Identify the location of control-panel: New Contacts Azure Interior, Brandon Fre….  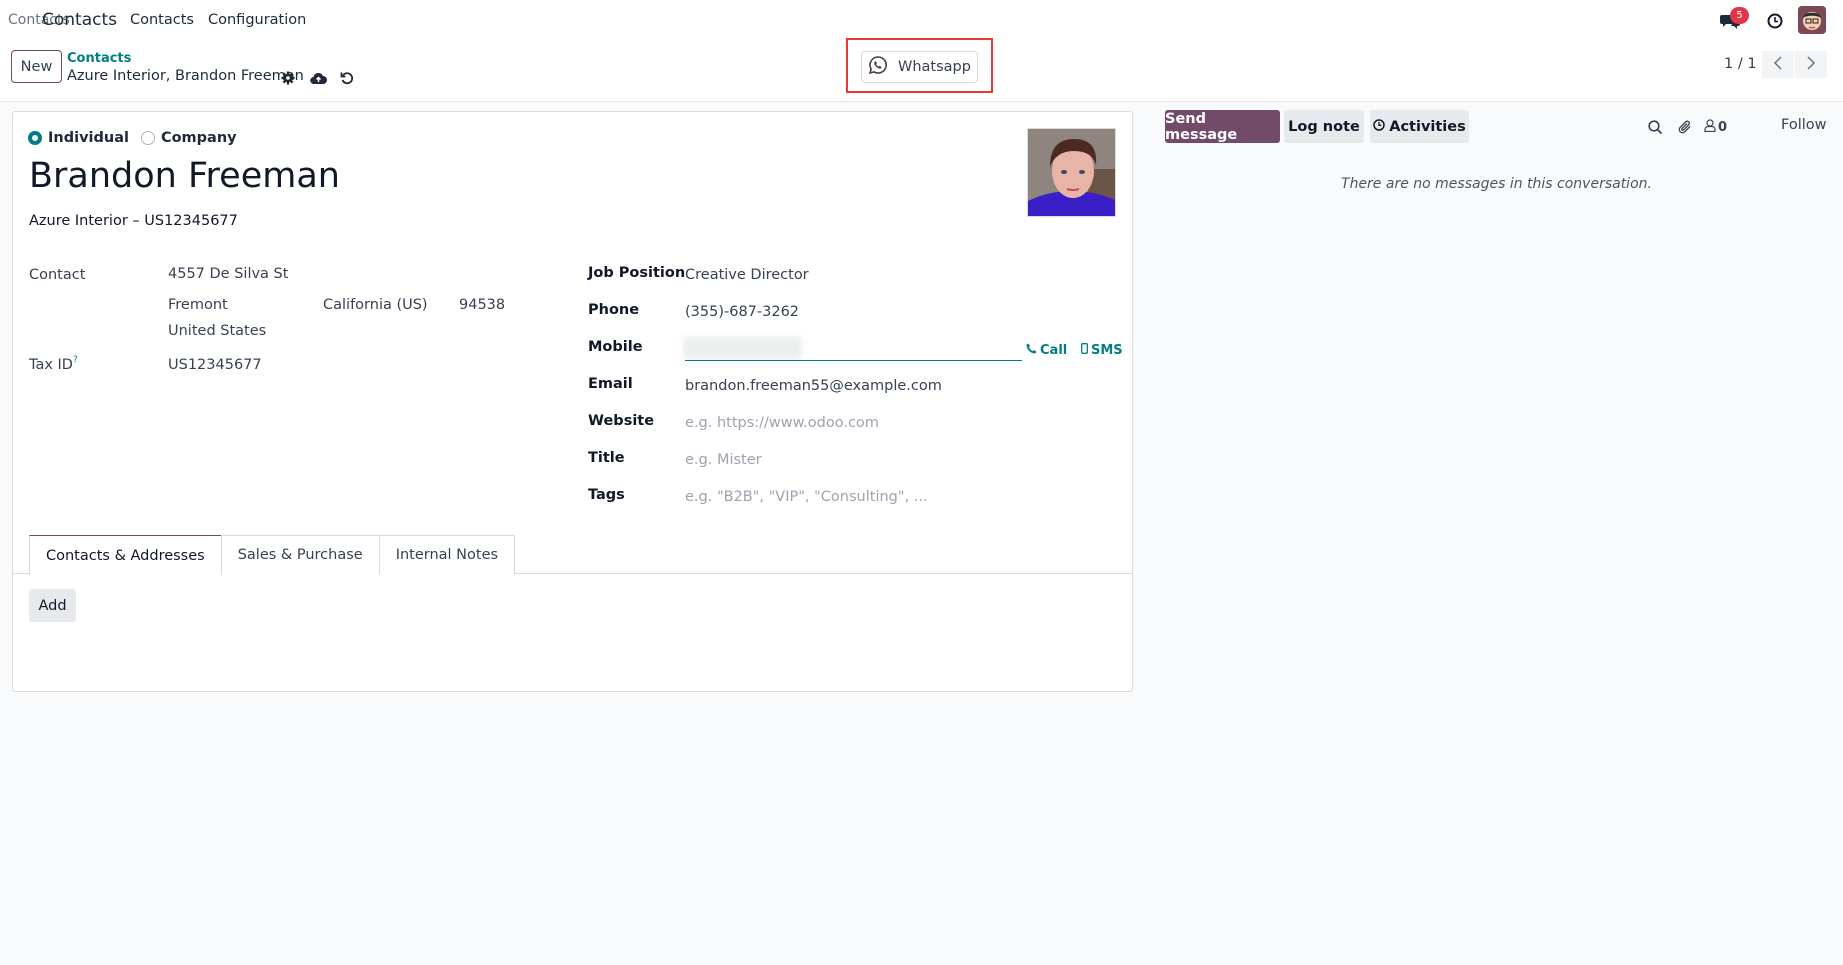
(921, 70).